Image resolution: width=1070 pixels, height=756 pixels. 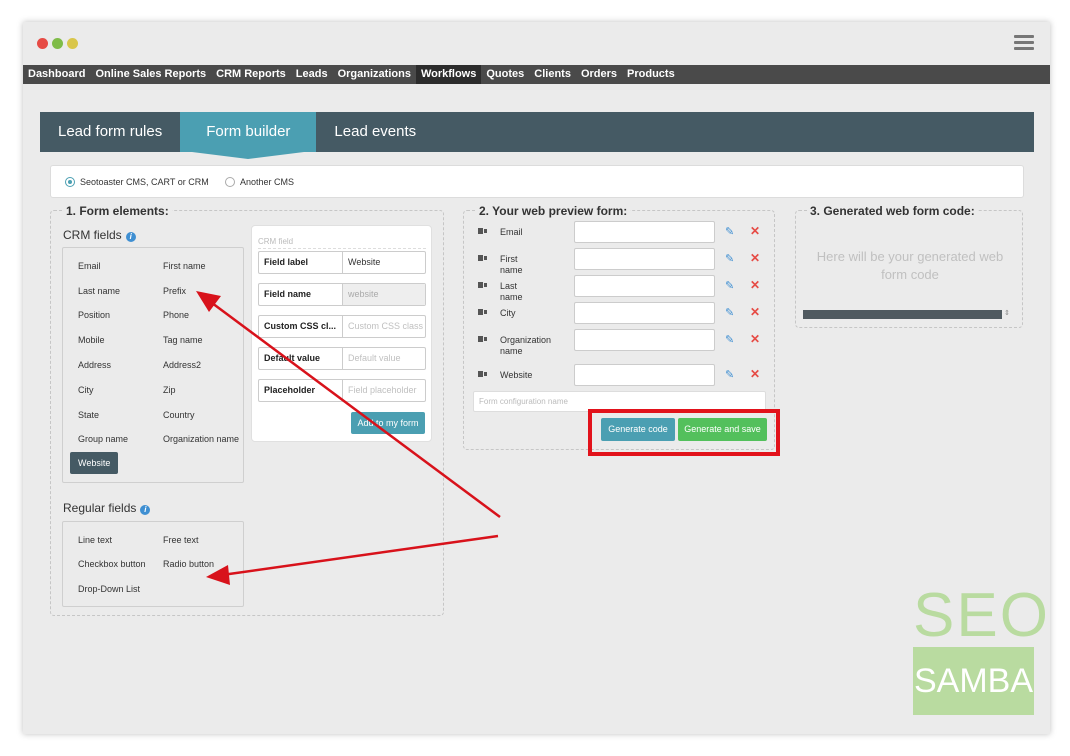 I want to click on regular-field-free-text: Free text, so click(x=181, y=540).